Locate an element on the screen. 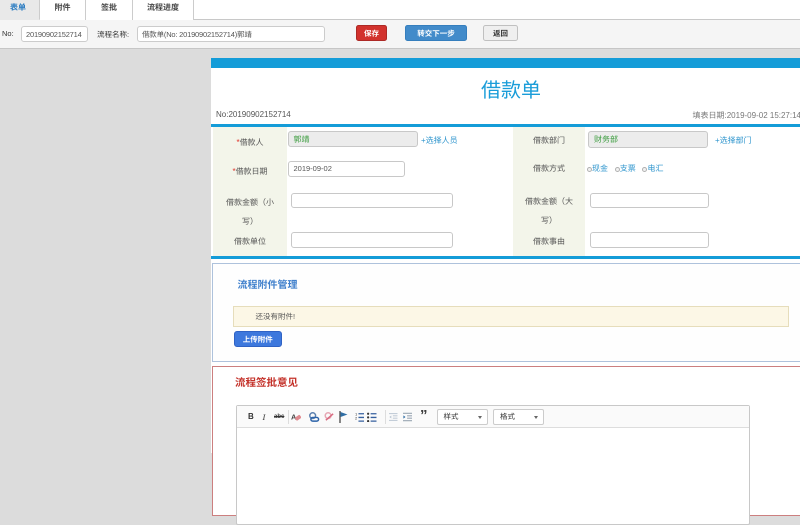  svg-text: 2 is located at coordinates (356, 417).